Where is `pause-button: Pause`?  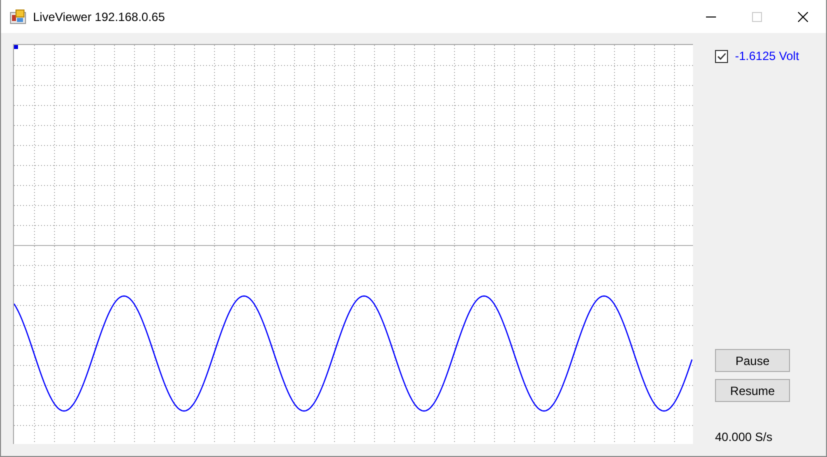
pause-button: Pause is located at coordinates (752, 360).